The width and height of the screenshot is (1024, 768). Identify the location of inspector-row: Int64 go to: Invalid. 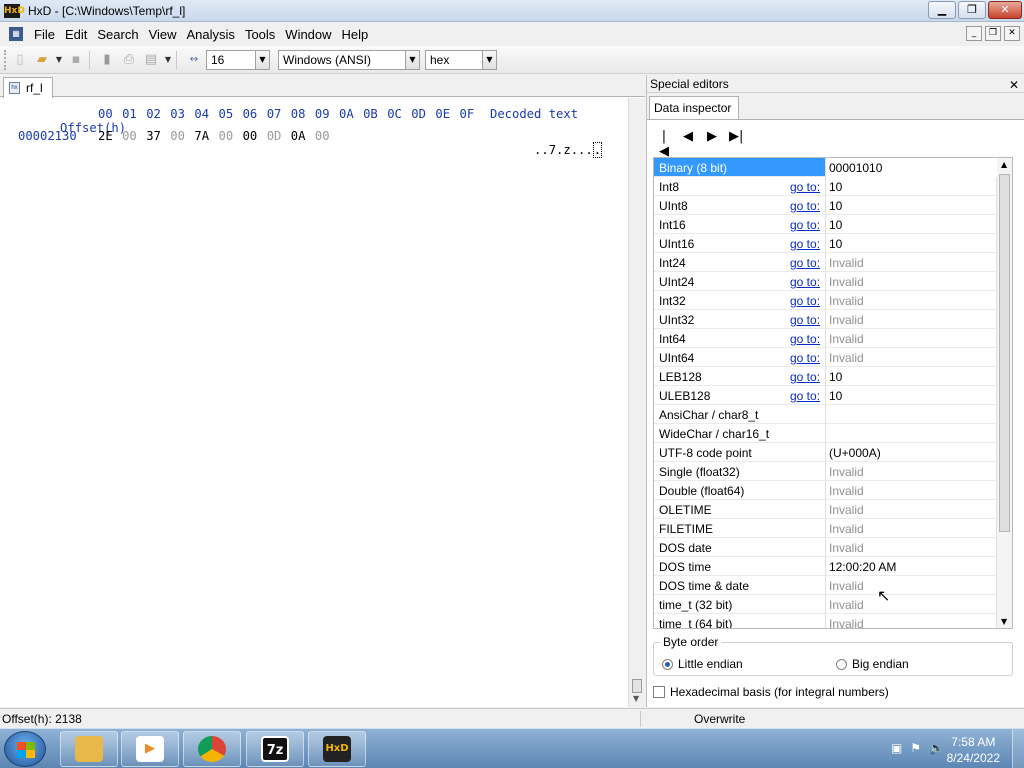
(825, 338).